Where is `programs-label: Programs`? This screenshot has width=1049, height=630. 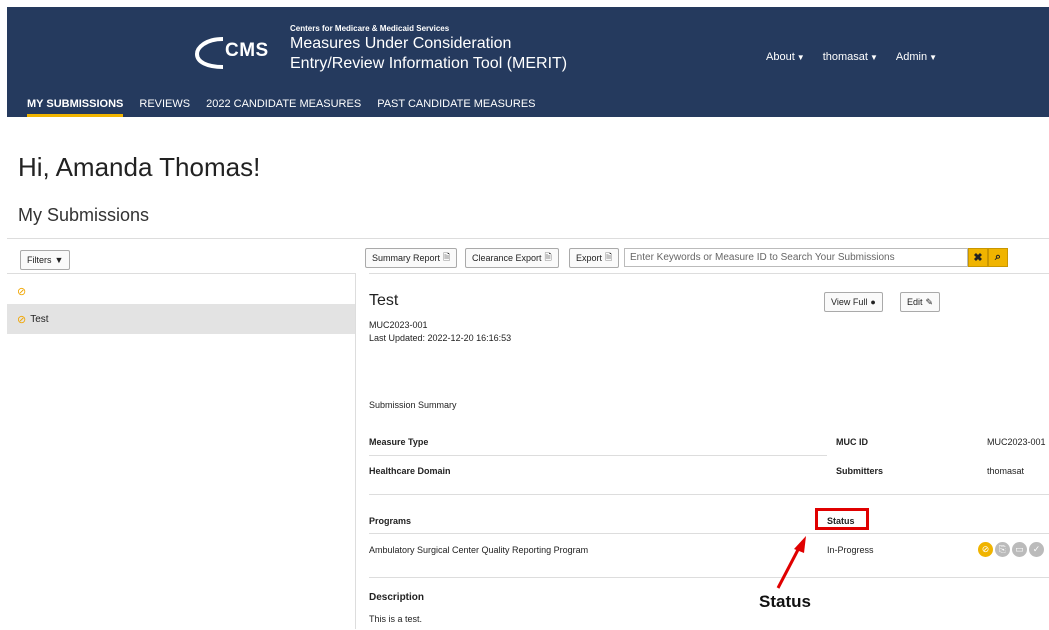
programs-label: Programs is located at coordinates (390, 521).